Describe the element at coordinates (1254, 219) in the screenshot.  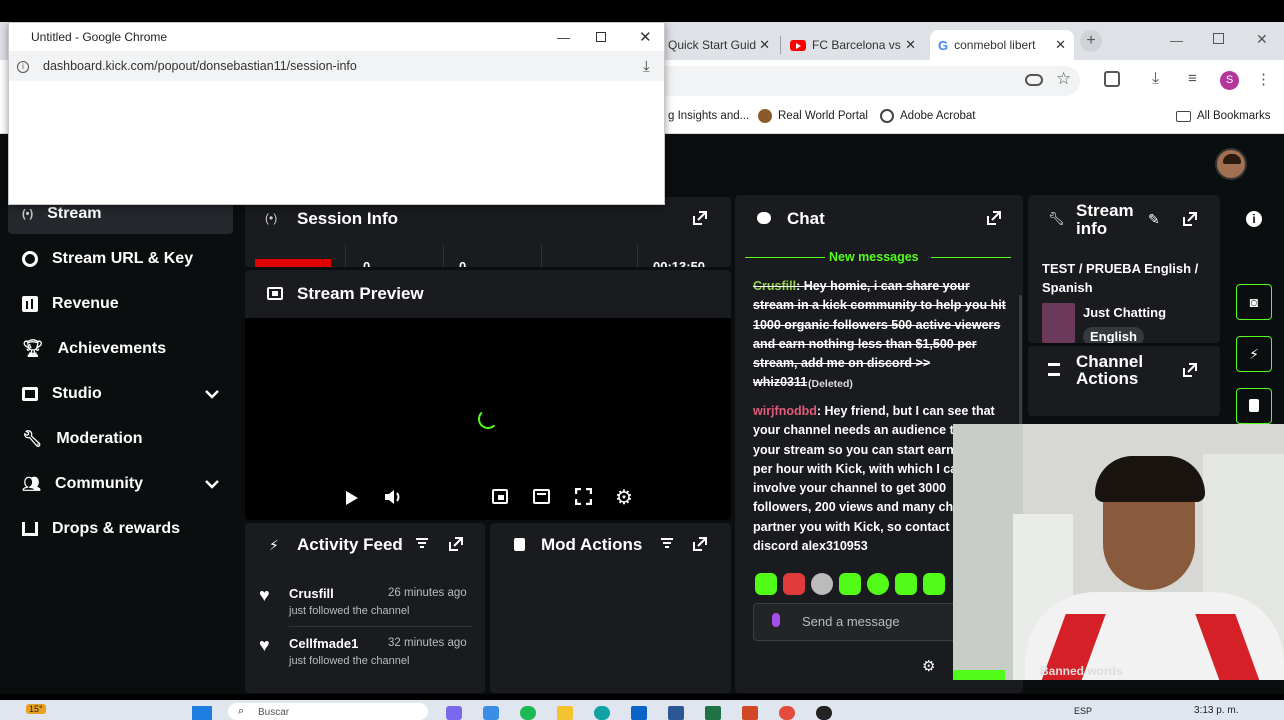
I see `info-icon: i` at that location.